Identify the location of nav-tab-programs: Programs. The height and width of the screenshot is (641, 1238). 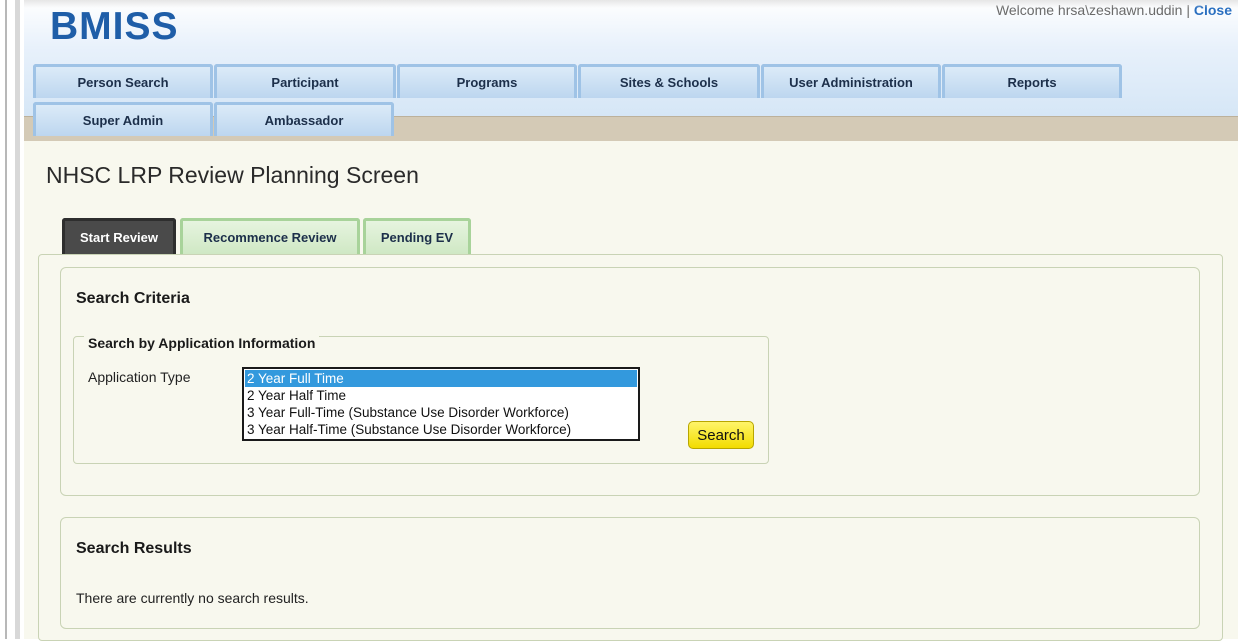
(487, 81).